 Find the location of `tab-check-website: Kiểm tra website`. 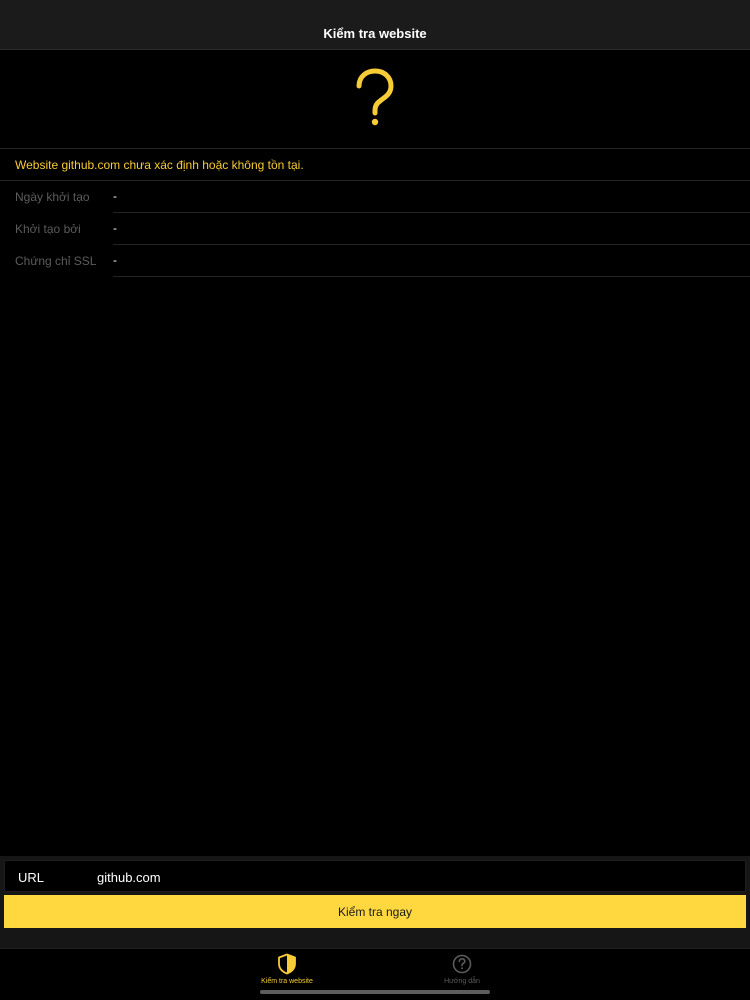

tab-check-website: Kiểm tra website is located at coordinates (287, 971).